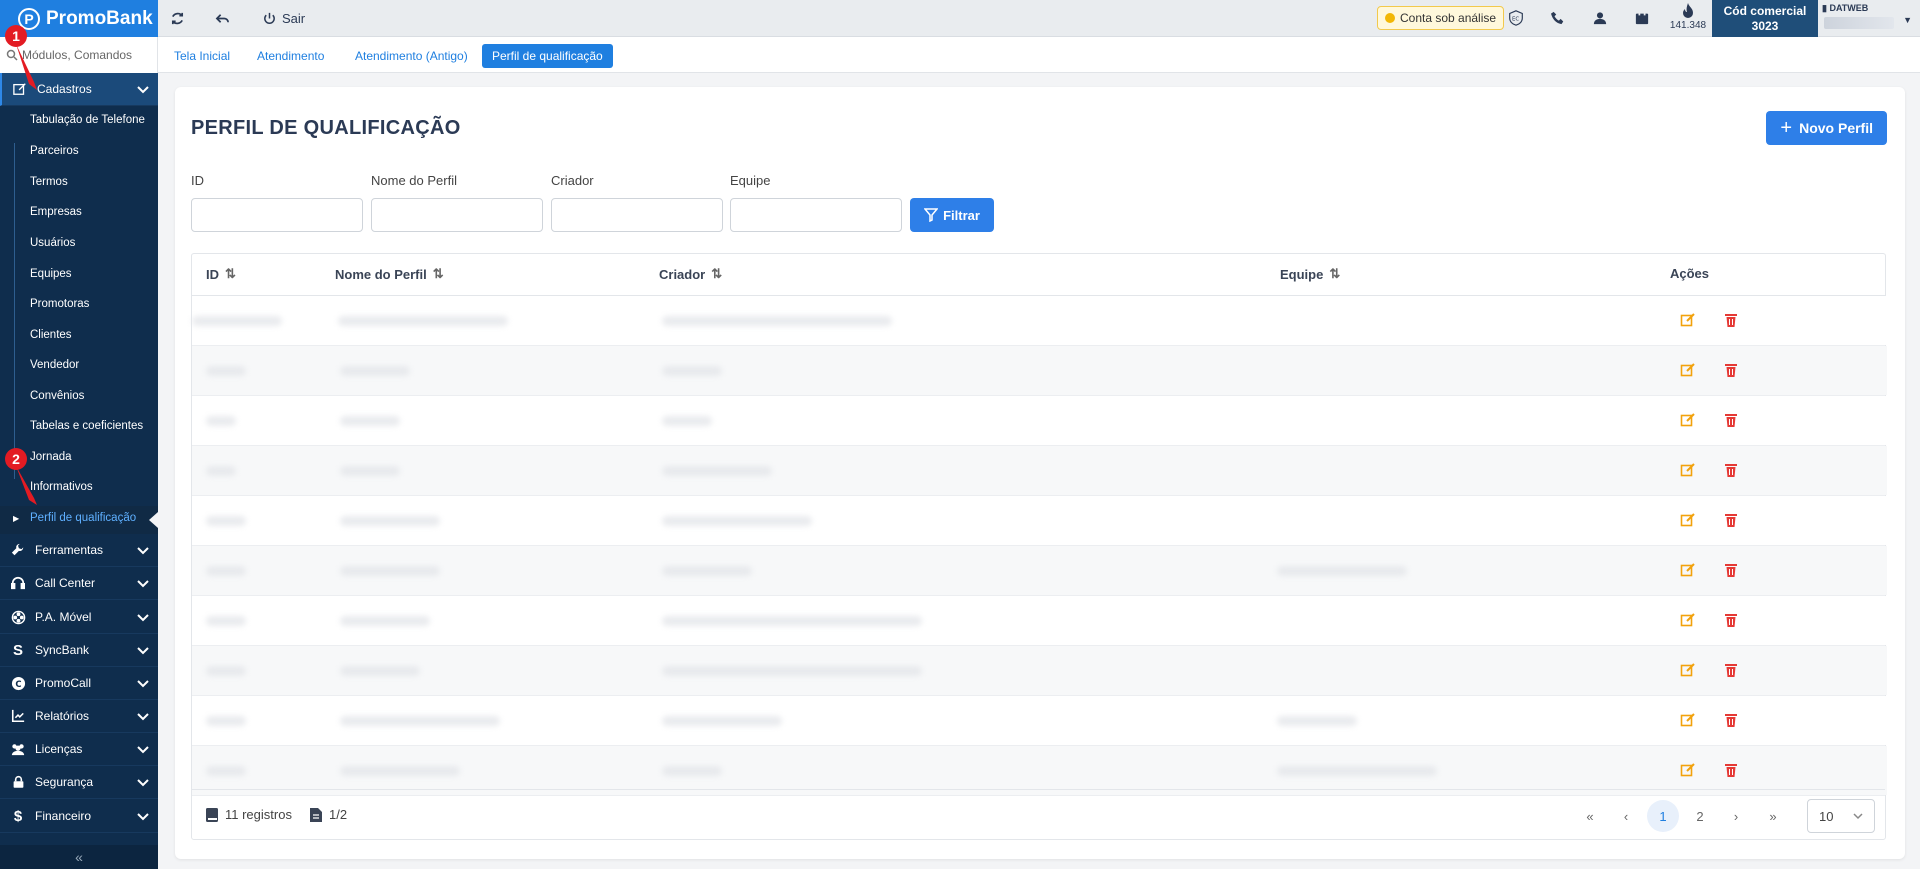  Describe the element at coordinates (1441, 18) in the screenshot. I see `account-status-badge: Conta sob análise` at that location.